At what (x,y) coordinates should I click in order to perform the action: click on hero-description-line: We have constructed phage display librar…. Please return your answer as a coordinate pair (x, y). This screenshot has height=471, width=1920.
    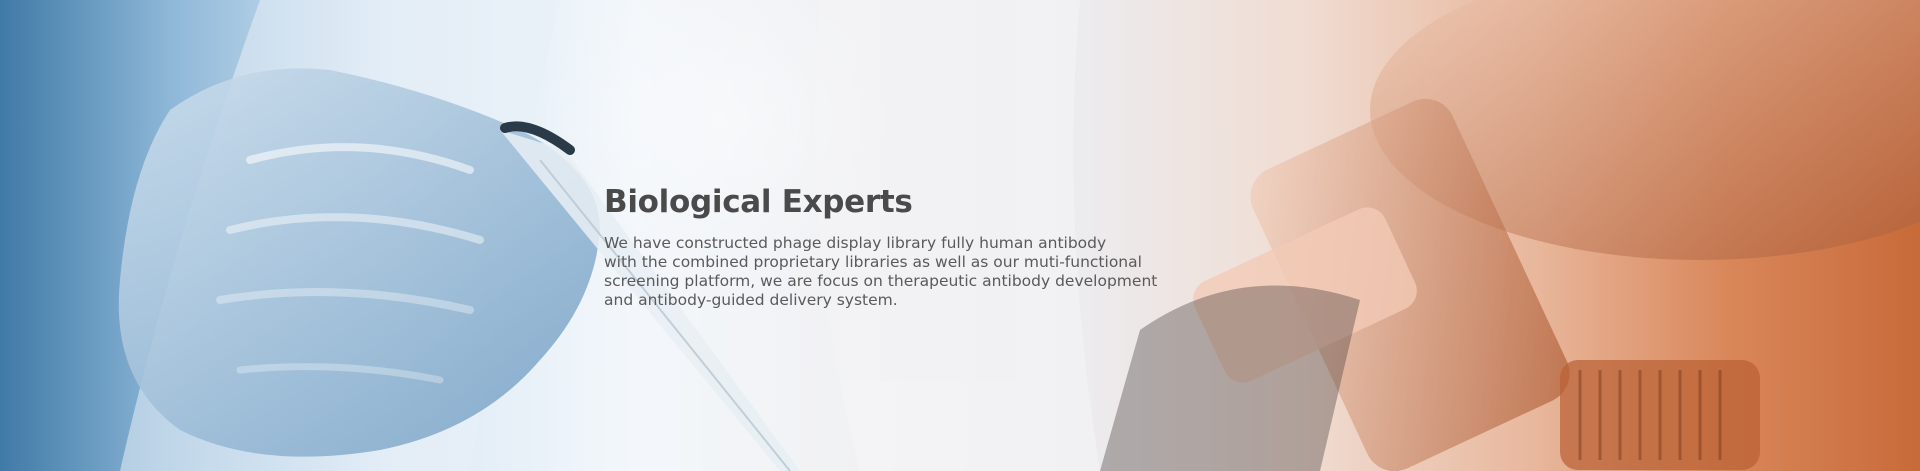
    Looking at the image, I should click on (855, 243).